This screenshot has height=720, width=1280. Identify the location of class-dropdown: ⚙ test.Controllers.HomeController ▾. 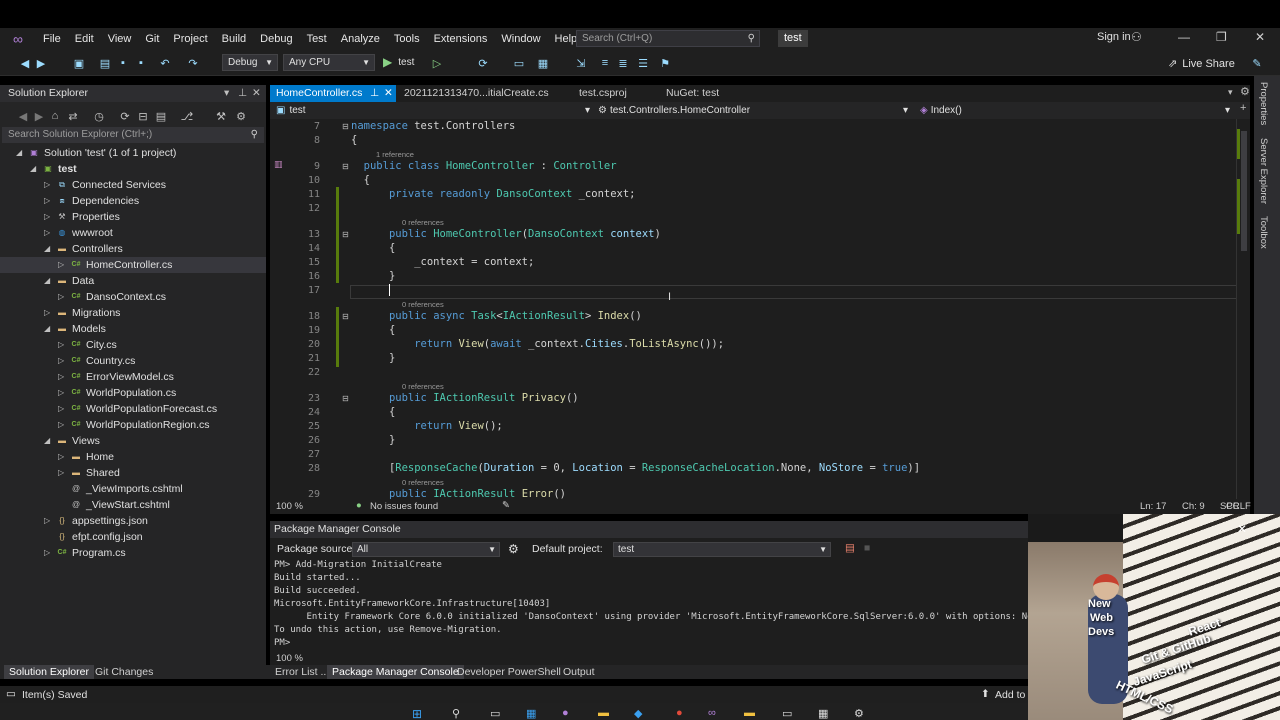
(755, 110).